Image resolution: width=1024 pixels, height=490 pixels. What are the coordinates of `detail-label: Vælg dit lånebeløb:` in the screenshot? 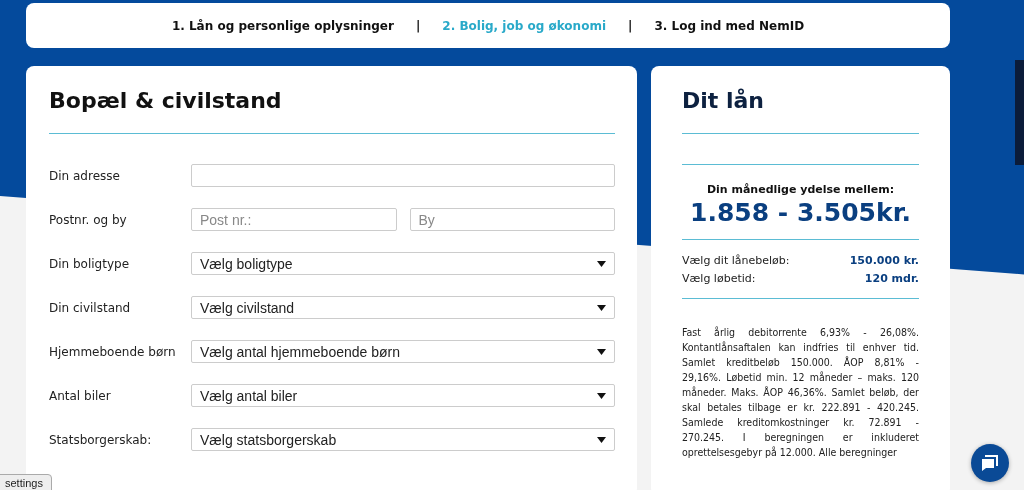 It's located at (736, 261).